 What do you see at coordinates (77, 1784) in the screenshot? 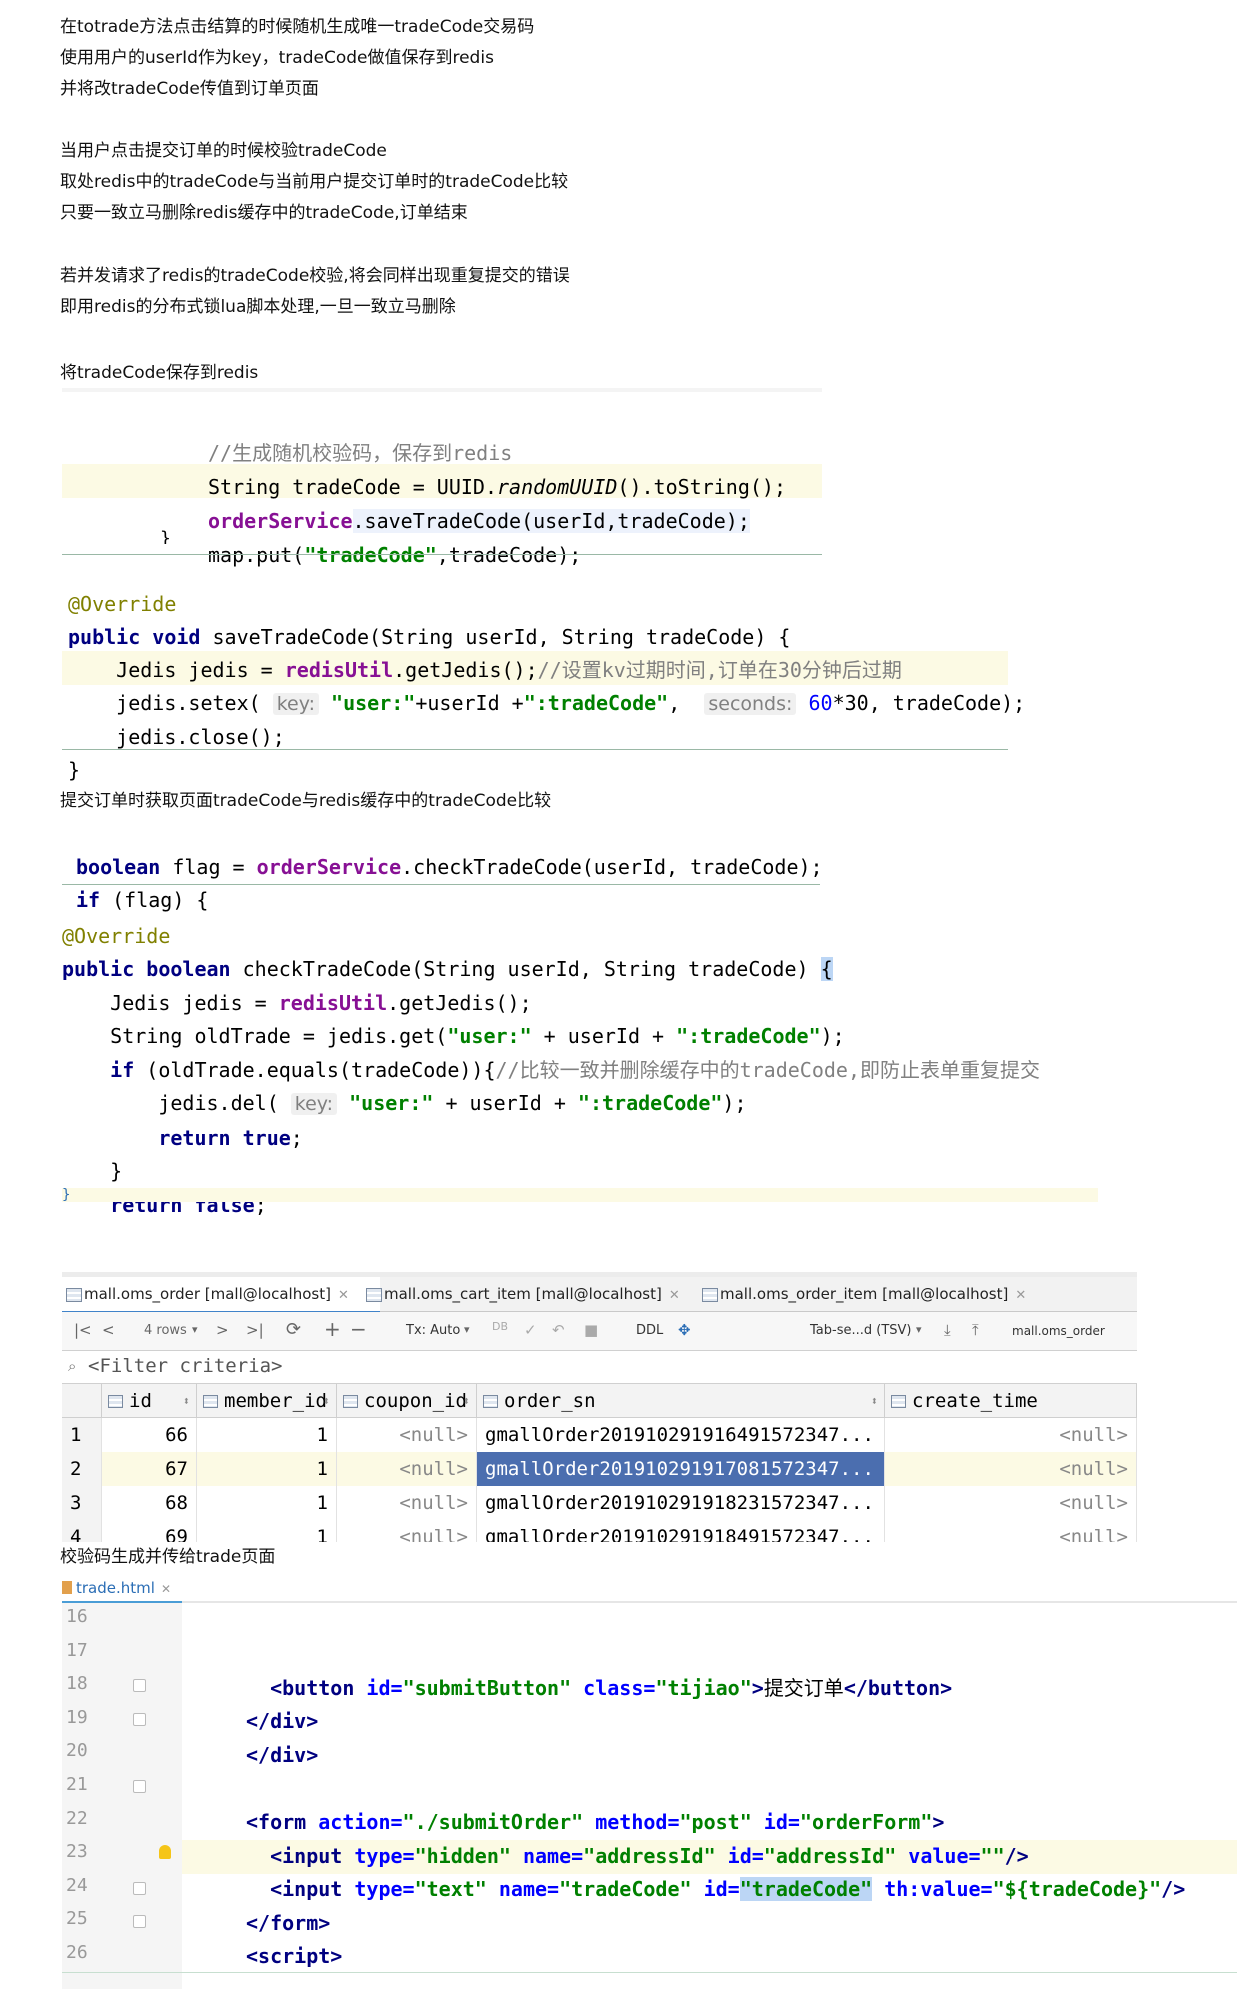
I see `line-number: 21` at bounding box center [77, 1784].